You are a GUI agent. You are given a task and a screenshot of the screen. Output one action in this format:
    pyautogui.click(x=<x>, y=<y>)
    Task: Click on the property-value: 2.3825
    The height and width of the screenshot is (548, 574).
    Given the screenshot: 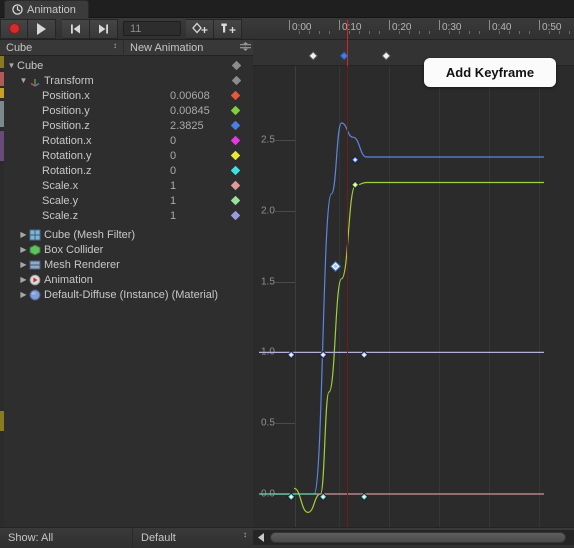 What is the action you would take?
    pyautogui.click(x=187, y=126)
    